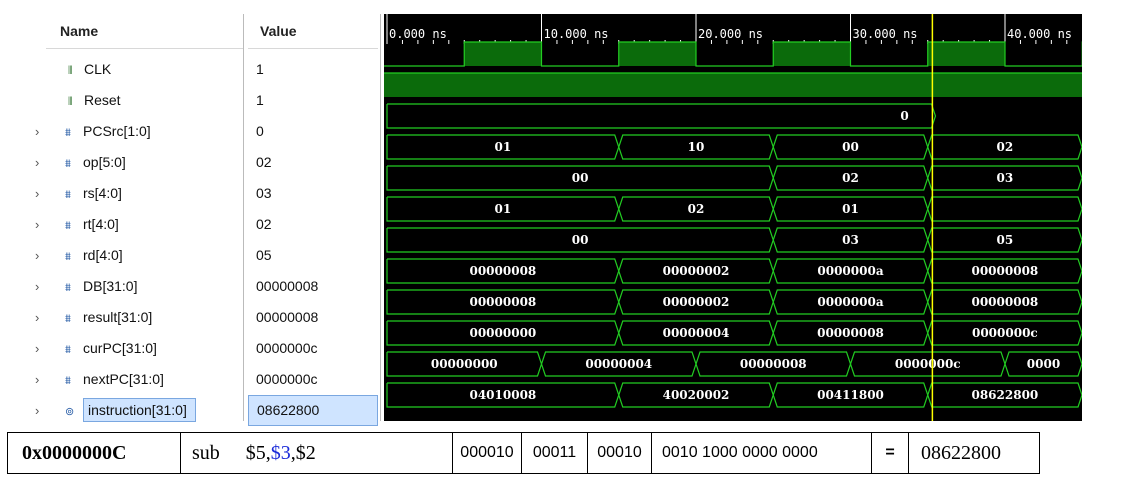 This screenshot has width=1130, height=477. I want to click on signal-row-result: › ⩩ result[31:0], so click(139, 317).